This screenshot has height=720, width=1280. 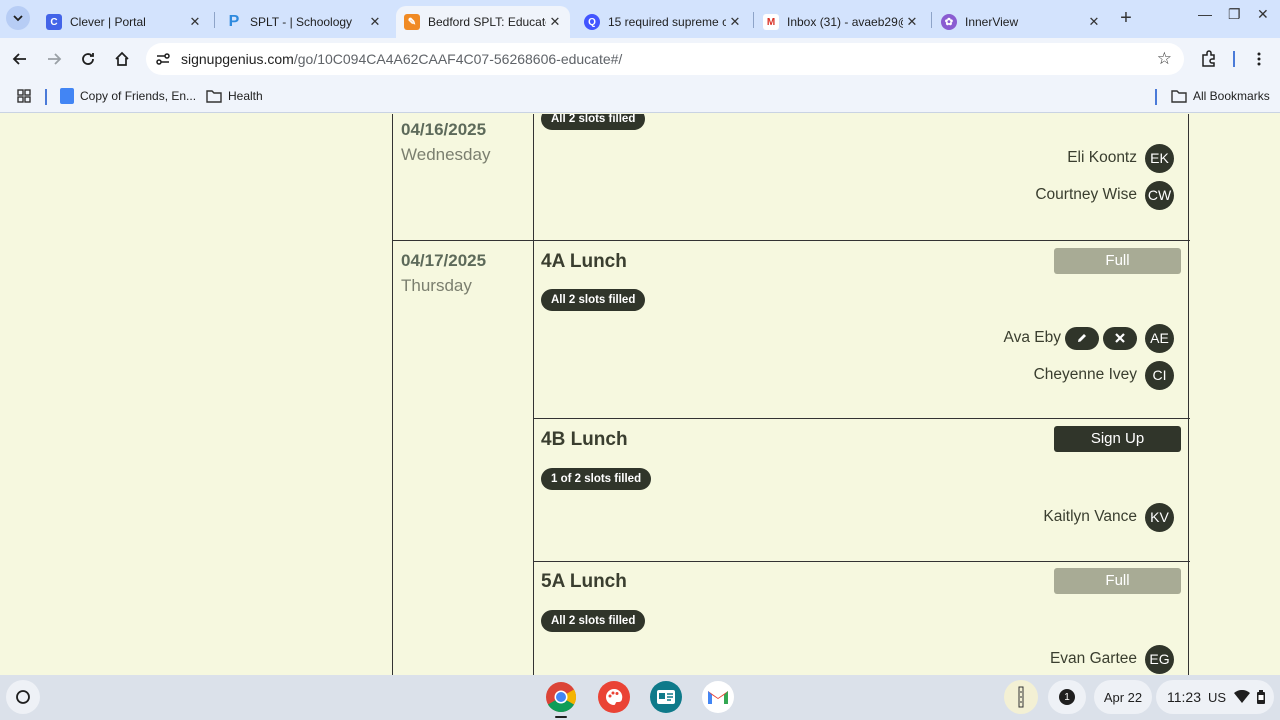 I want to click on participant-row: Cheyenne Ivey CI, so click(x=1104, y=375).